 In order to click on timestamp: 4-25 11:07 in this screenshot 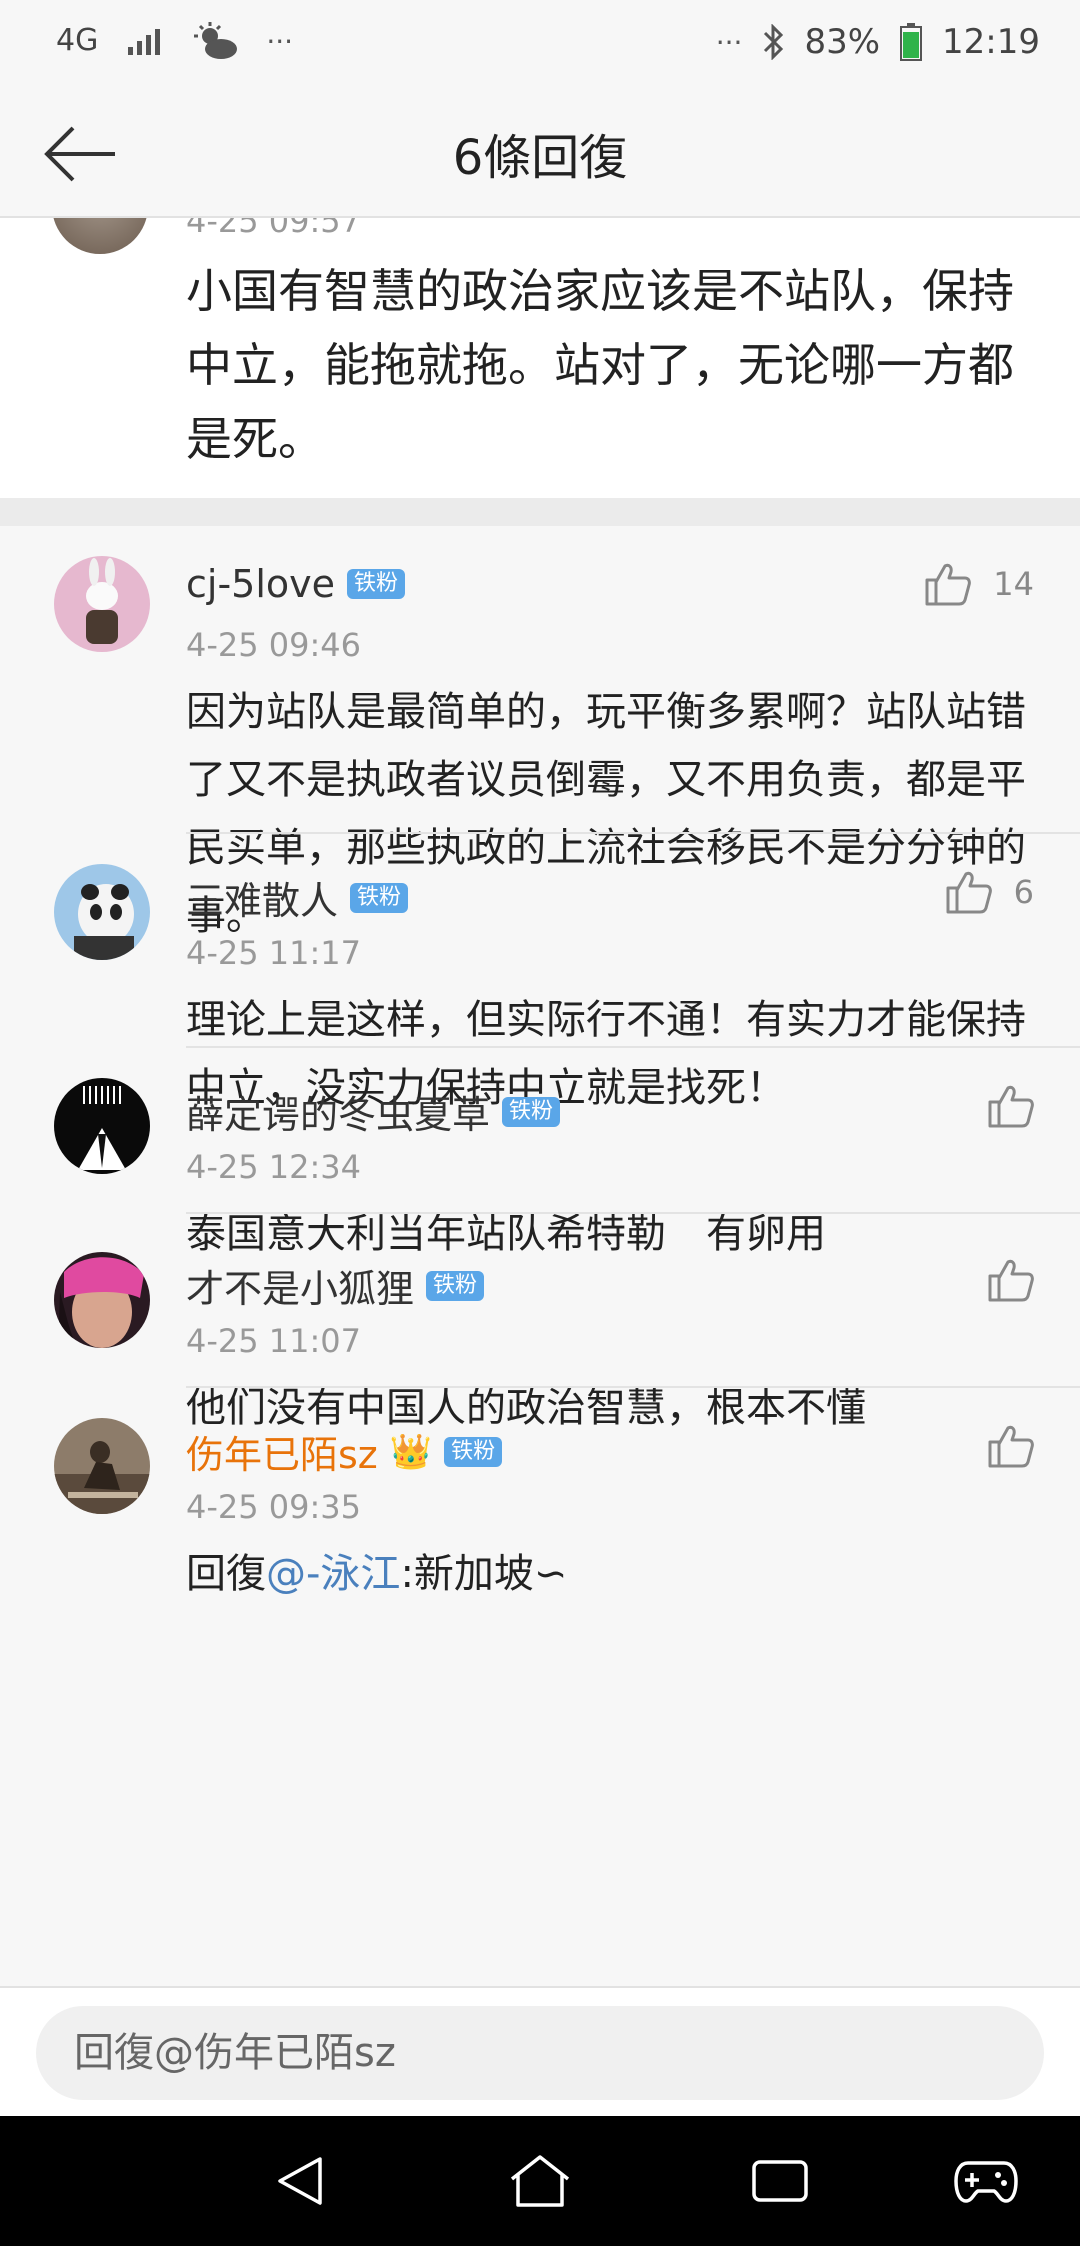, I will do `click(274, 1341)`.